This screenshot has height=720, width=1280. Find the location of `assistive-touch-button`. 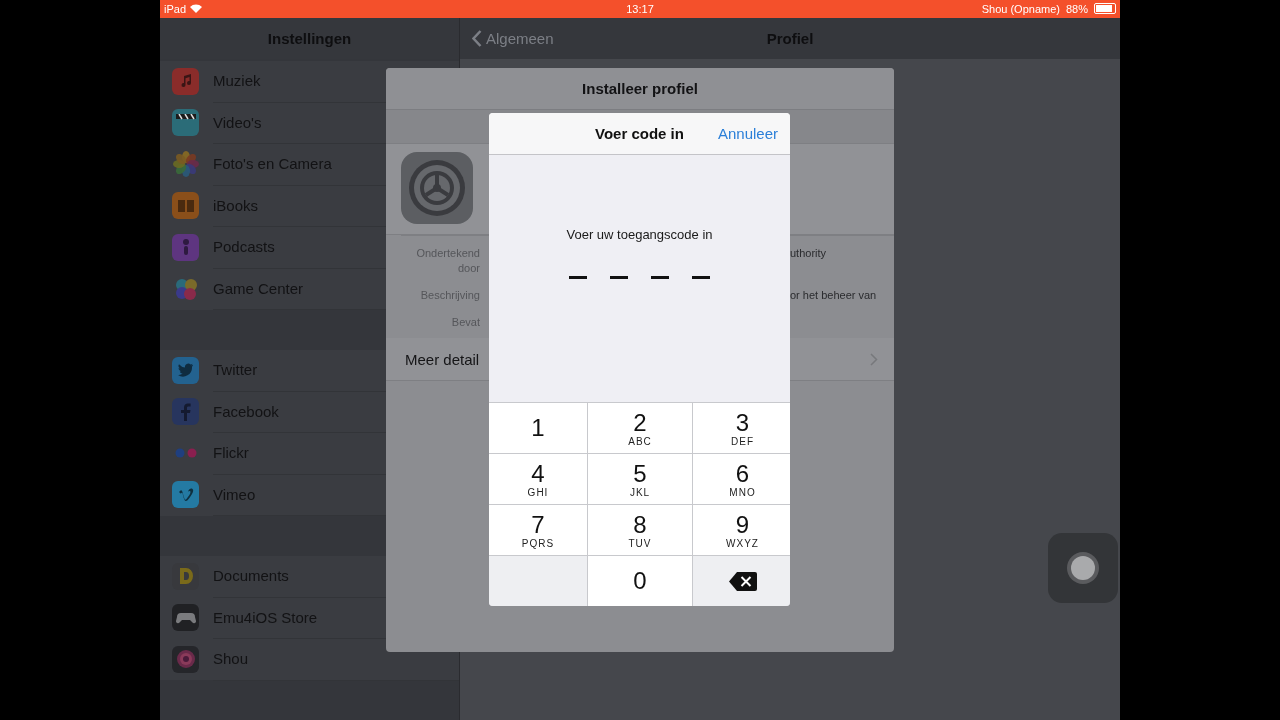

assistive-touch-button is located at coordinates (1083, 568).